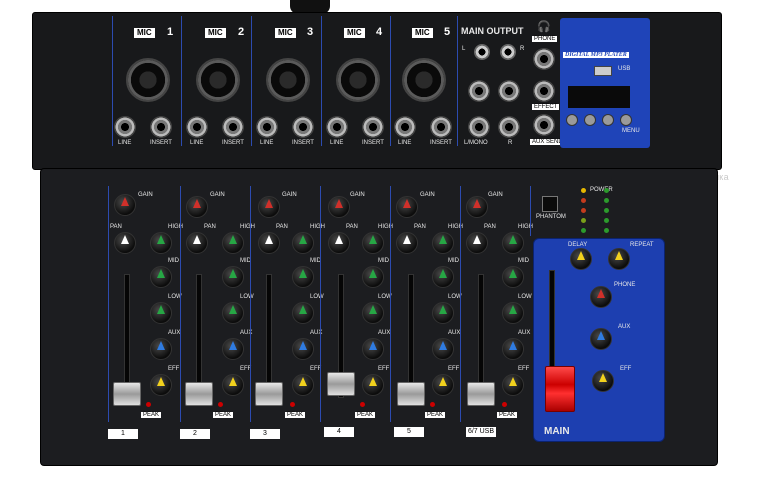  Describe the element at coordinates (560, 389) in the screenshot. I see `main-fader-cap` at that location.